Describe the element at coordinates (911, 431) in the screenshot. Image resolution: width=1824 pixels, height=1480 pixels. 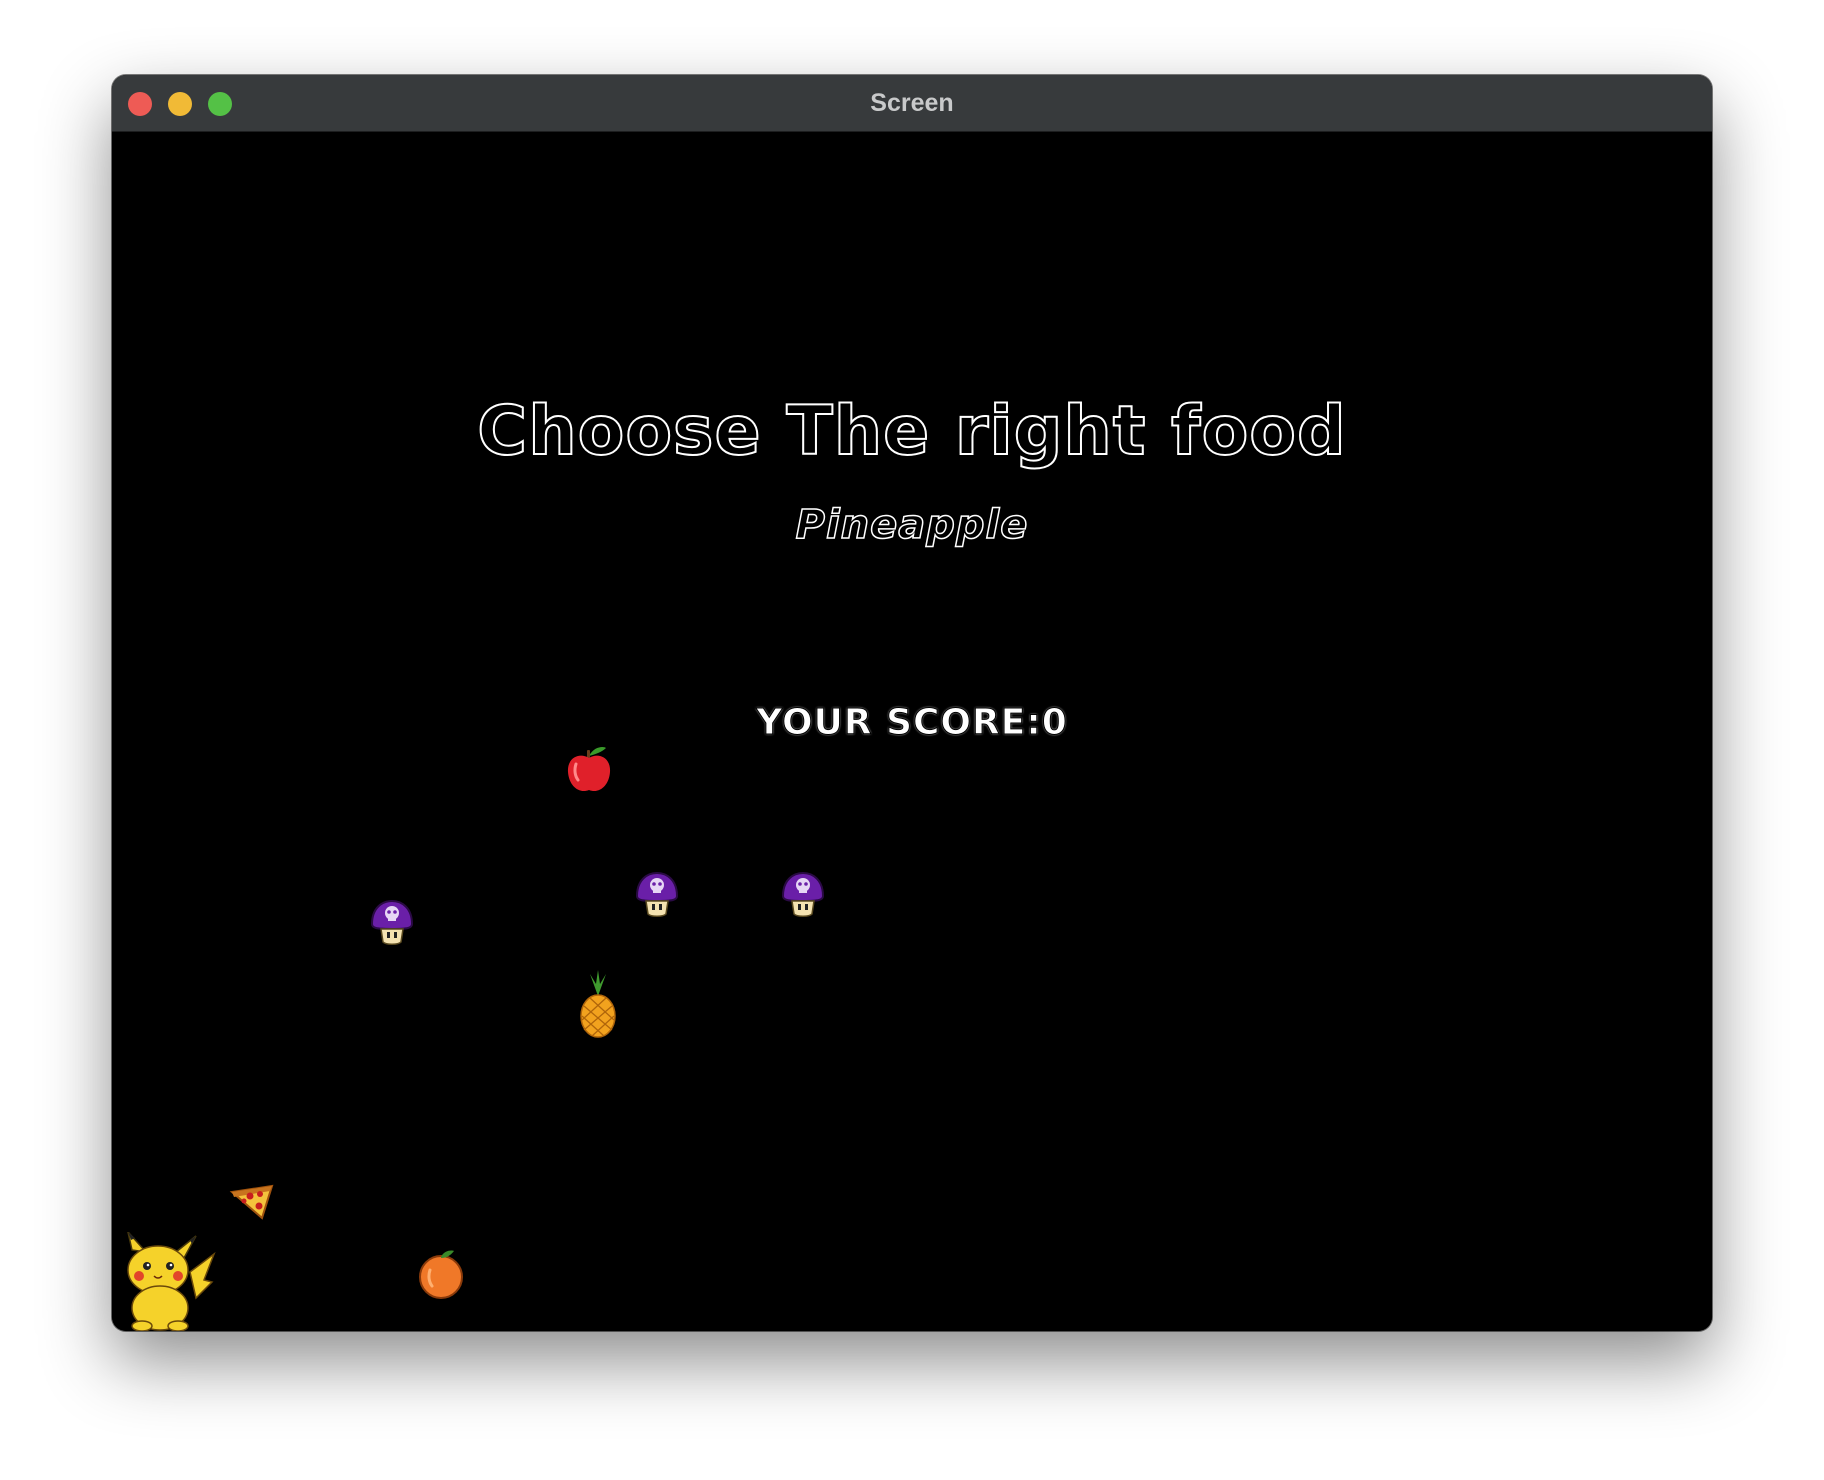
I see `game-headline: Choose The right food` at that location.